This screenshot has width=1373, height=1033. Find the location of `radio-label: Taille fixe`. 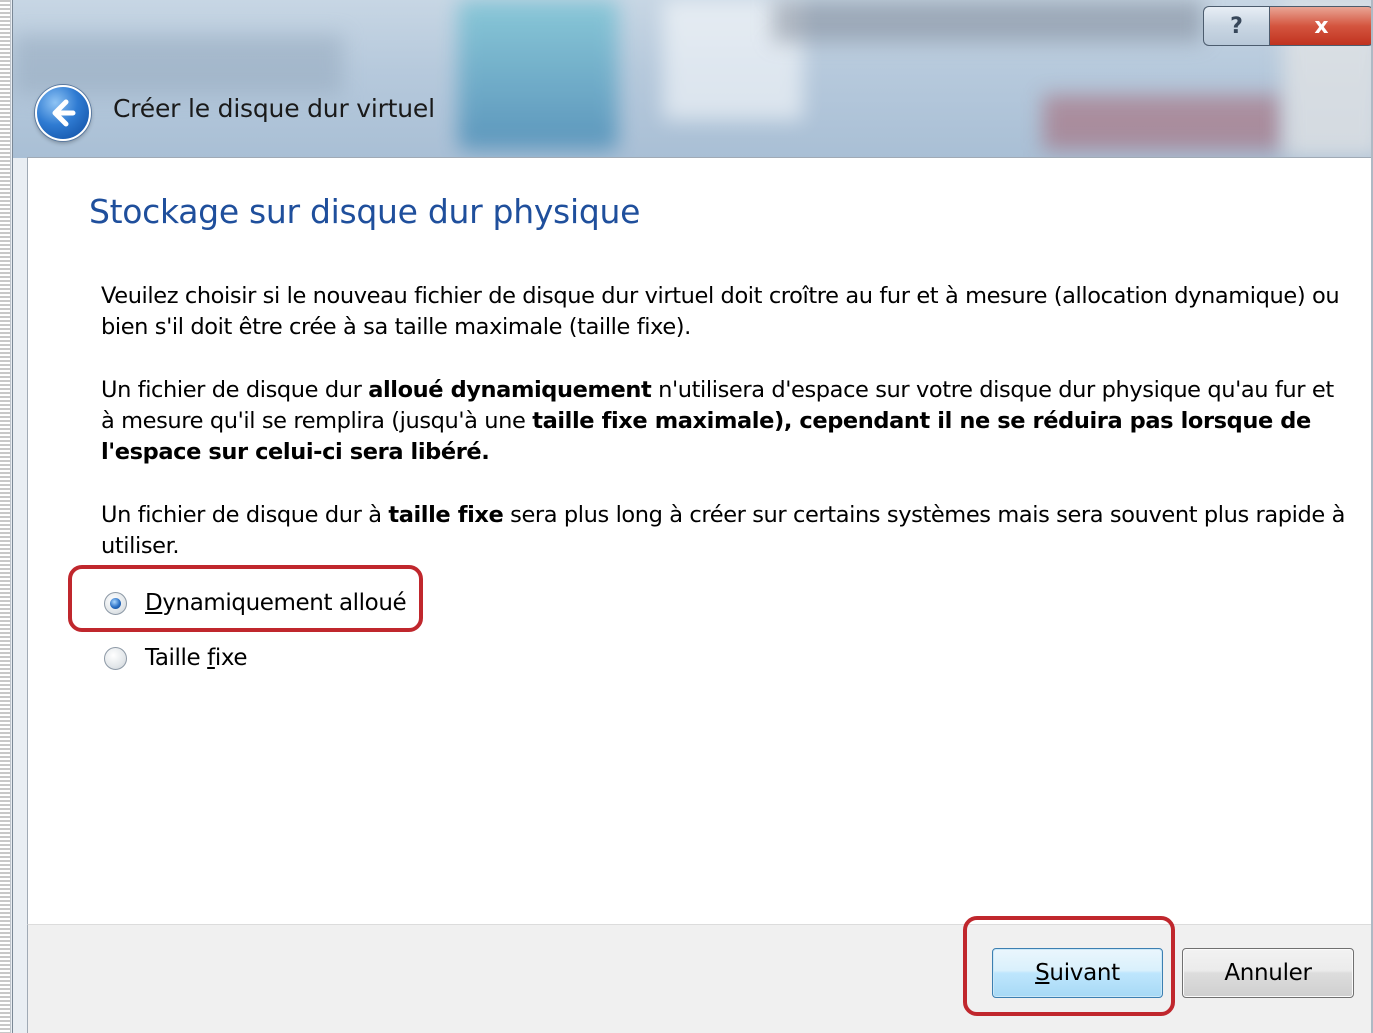

radio-label: Taille fixe is located at coordinates (196, 658).